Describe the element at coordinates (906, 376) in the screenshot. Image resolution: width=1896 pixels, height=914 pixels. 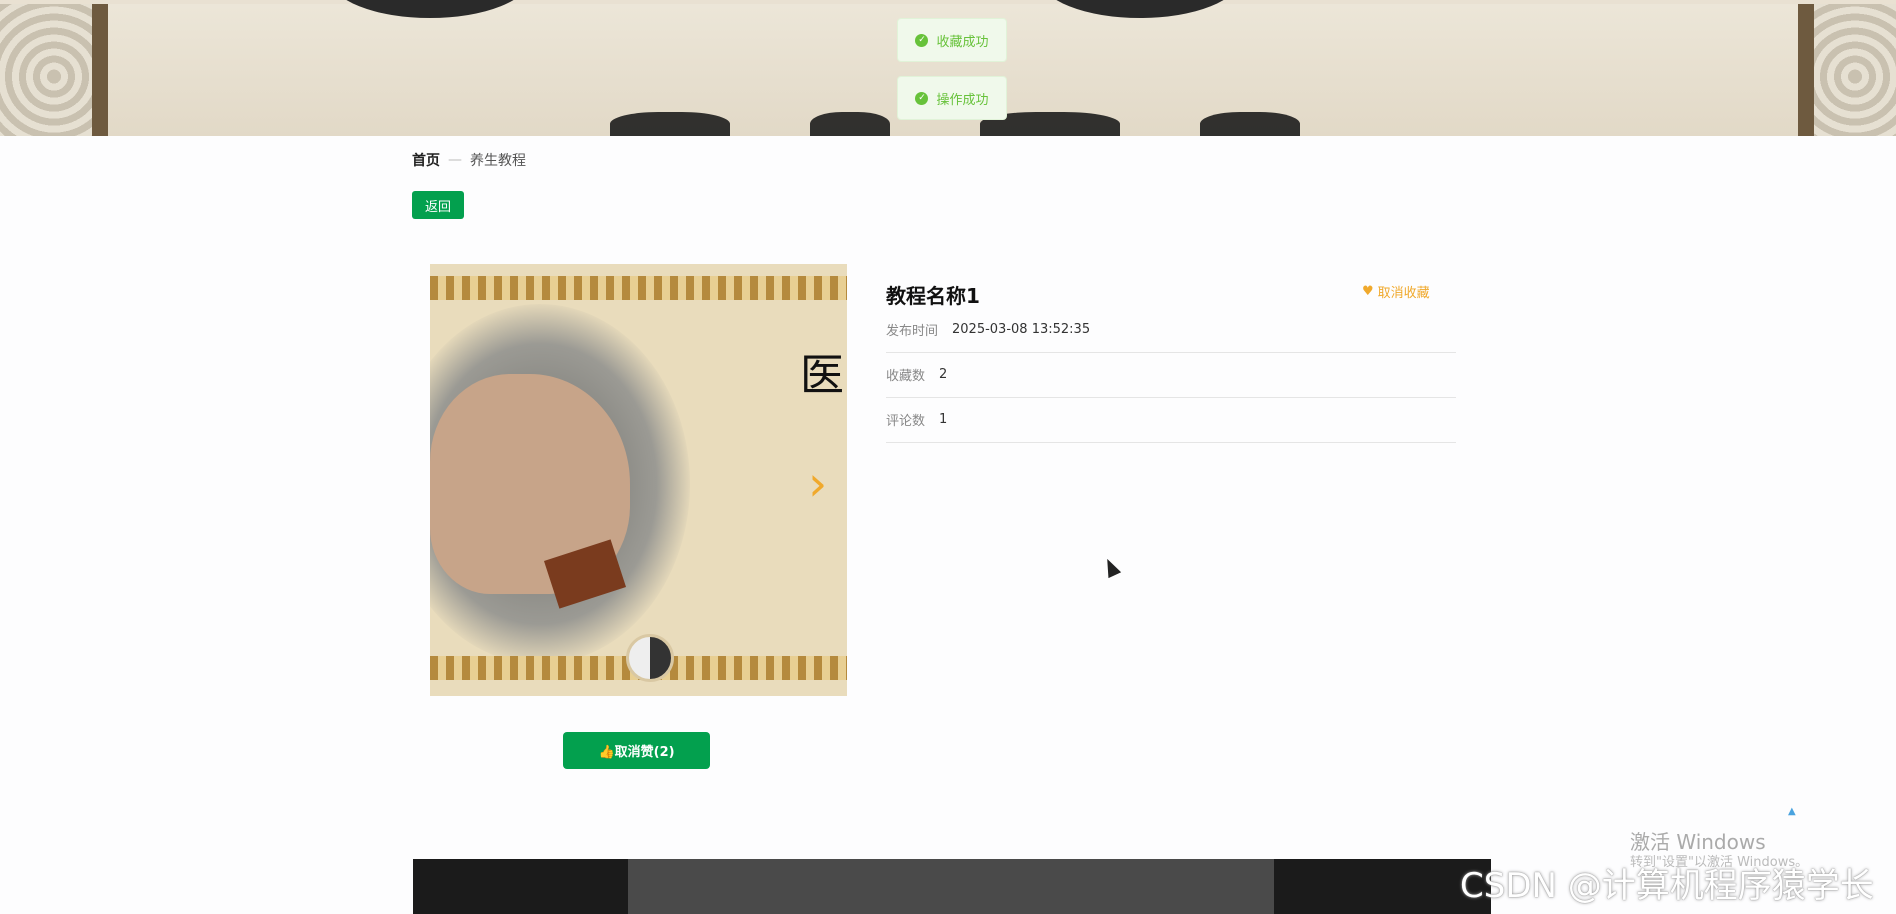
I see `detail-key: 收藏数` at that location.